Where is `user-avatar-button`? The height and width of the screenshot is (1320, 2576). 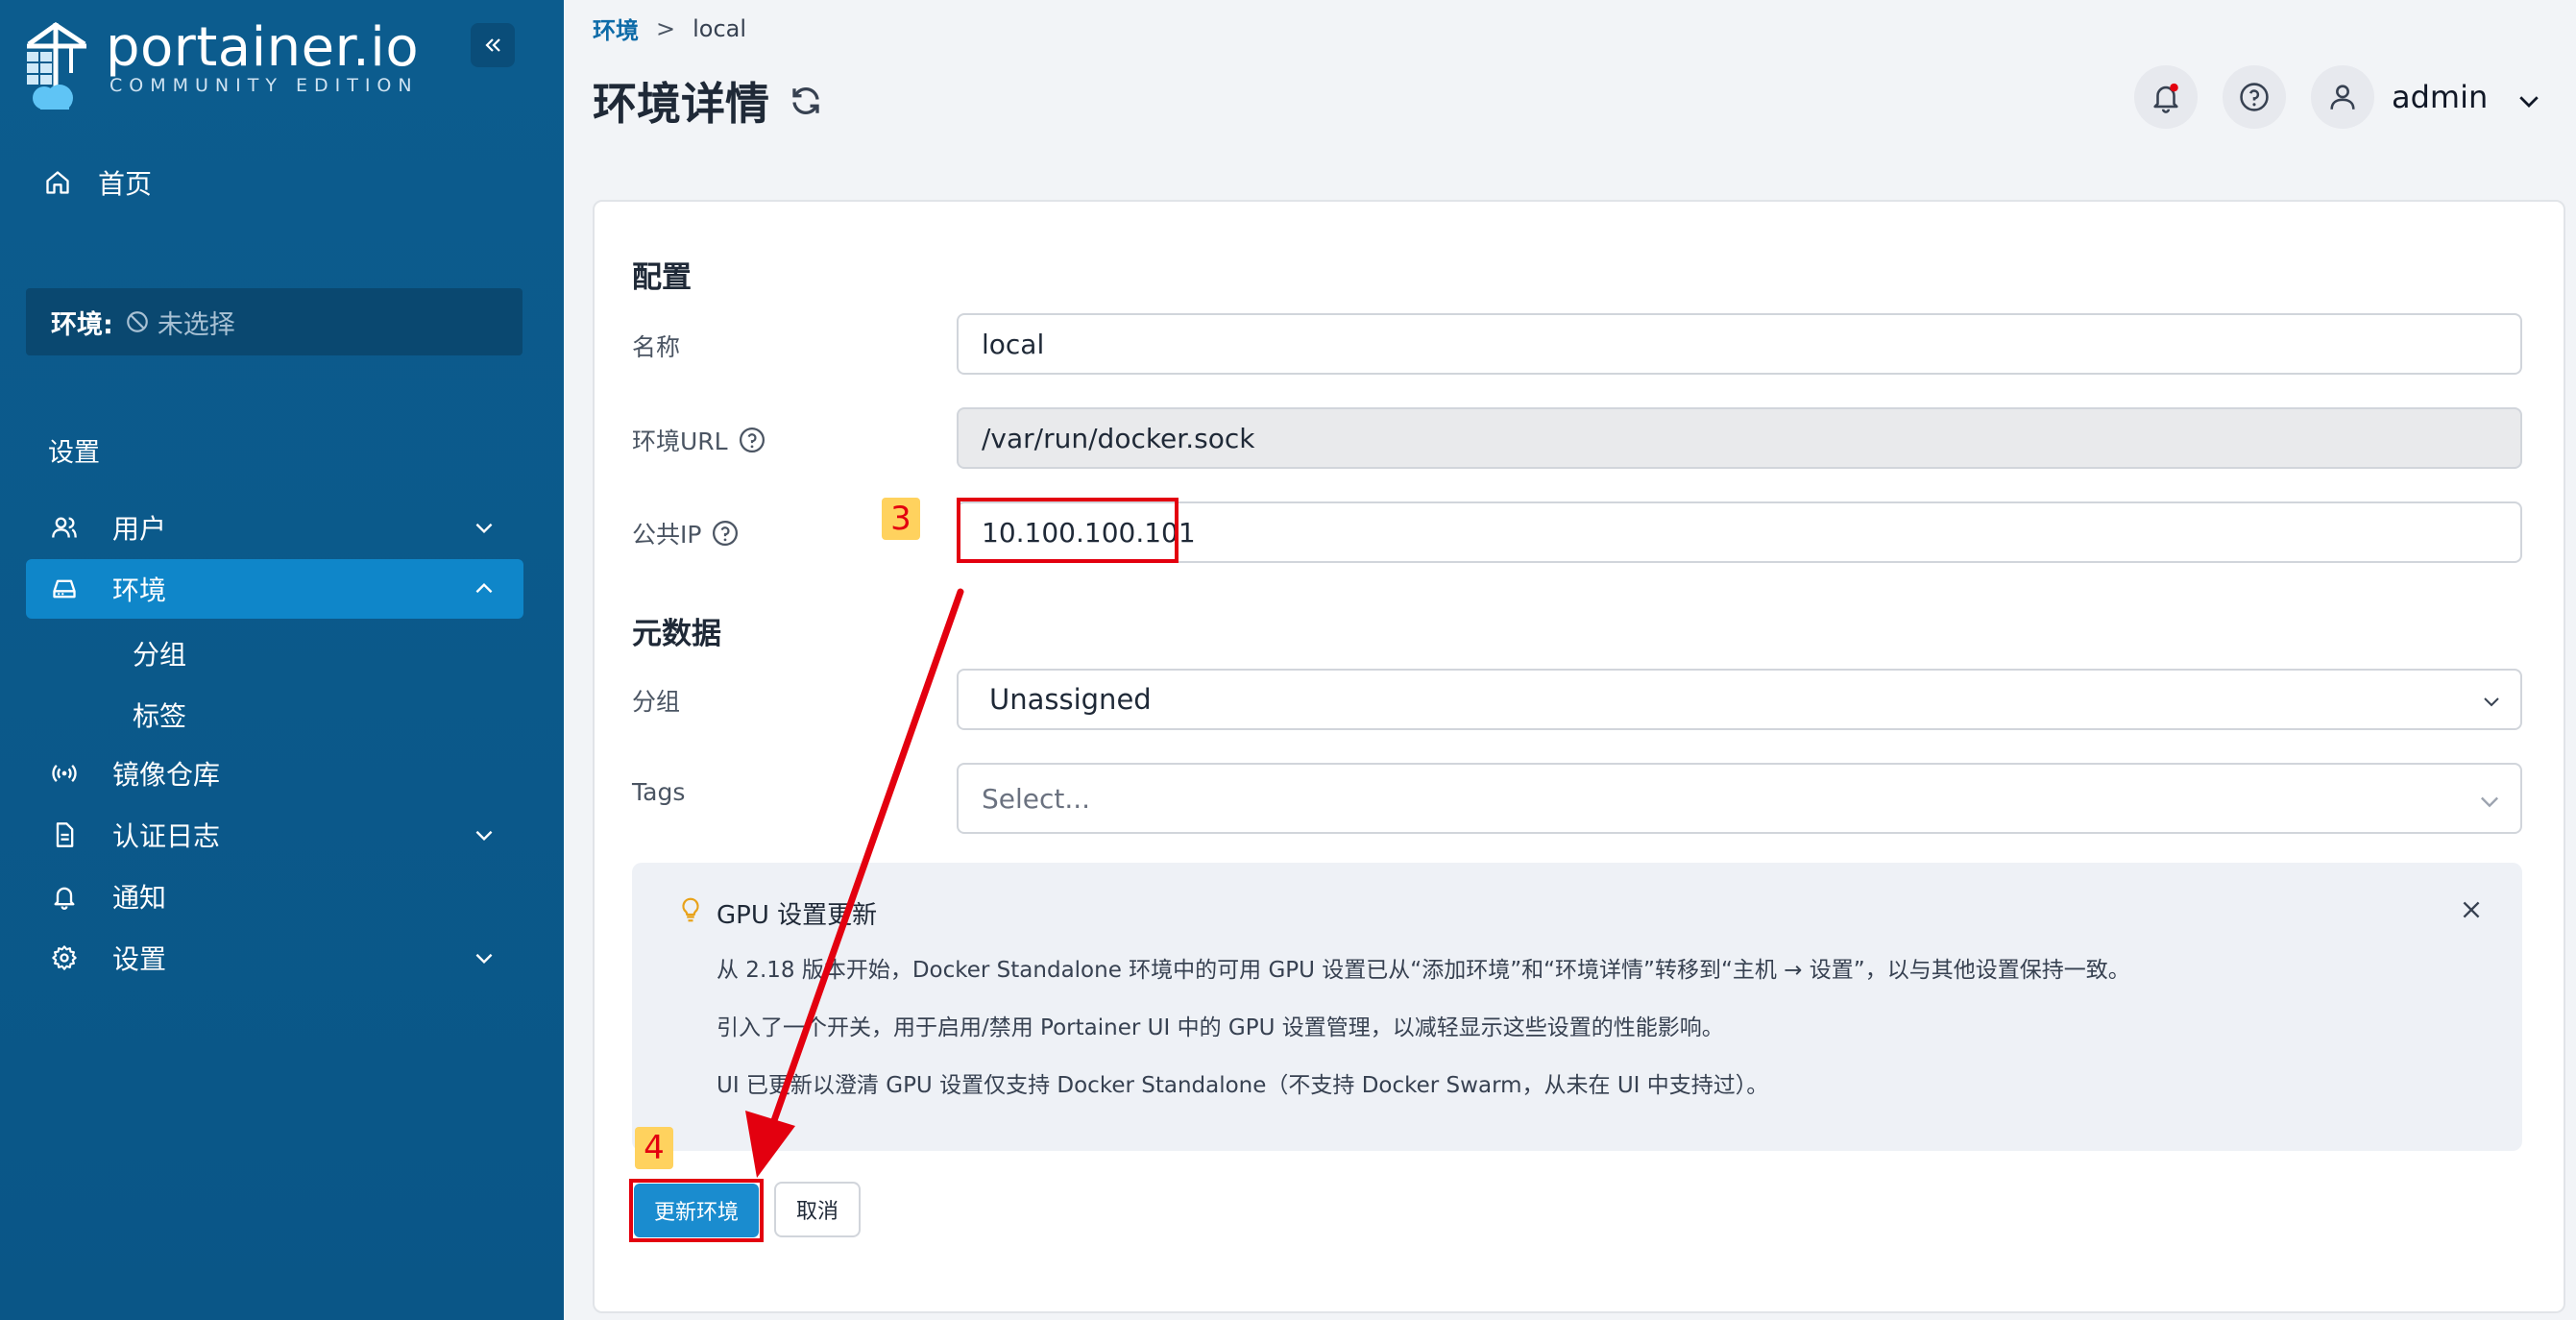 user-avatar-button is located at coordinates (2342, 97).